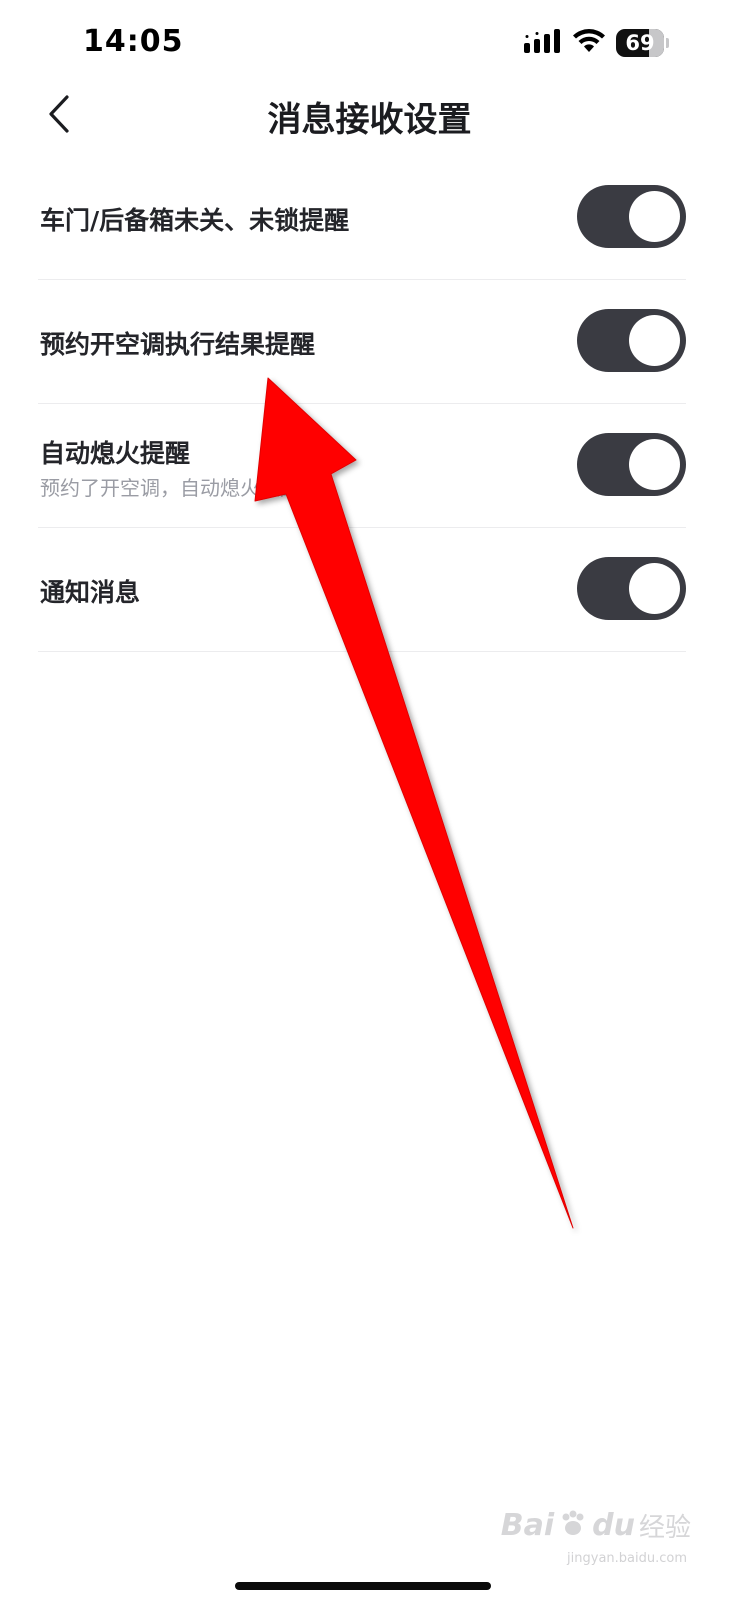 Image resolution: width=739 pixels, height=1600 pixels. Describe the element at coordinates (363, 1586) in the screenshot. I see `home-indicator` at that location.